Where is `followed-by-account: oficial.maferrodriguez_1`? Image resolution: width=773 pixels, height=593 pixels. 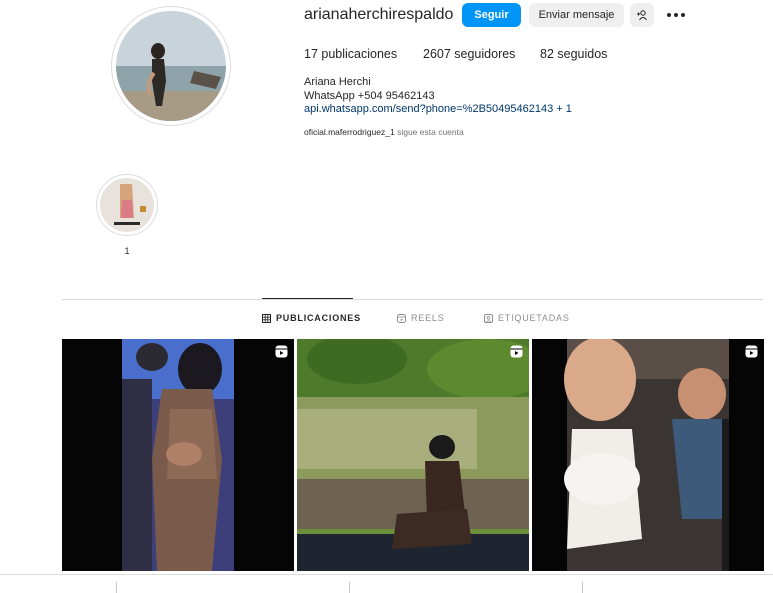
followed-by-account: oficial.maferrodriguez_1 is located at coordinates (349, 132).